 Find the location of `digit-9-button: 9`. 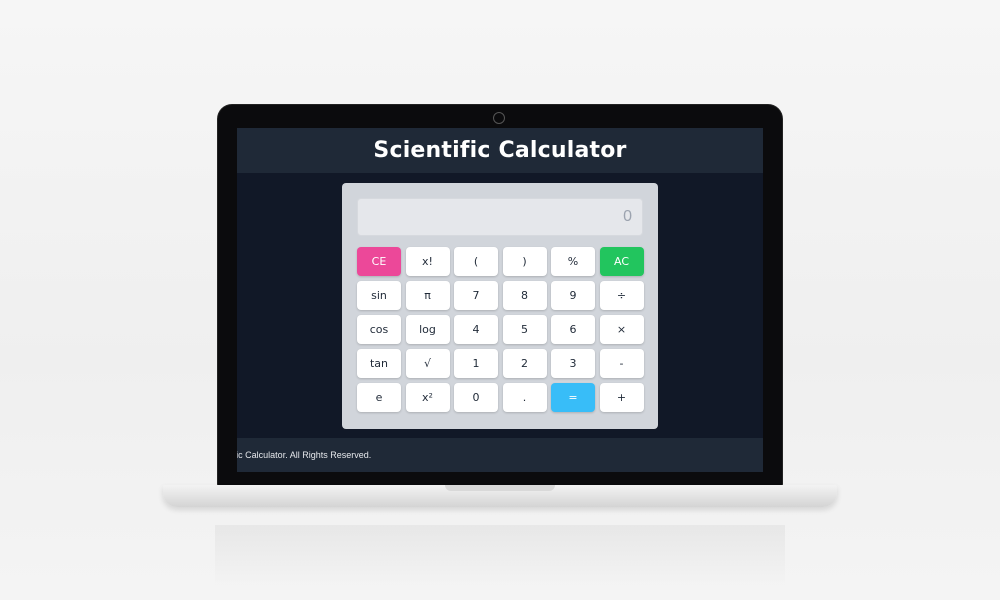

digit-9-button: 9 is located at coordinates (573, 295).